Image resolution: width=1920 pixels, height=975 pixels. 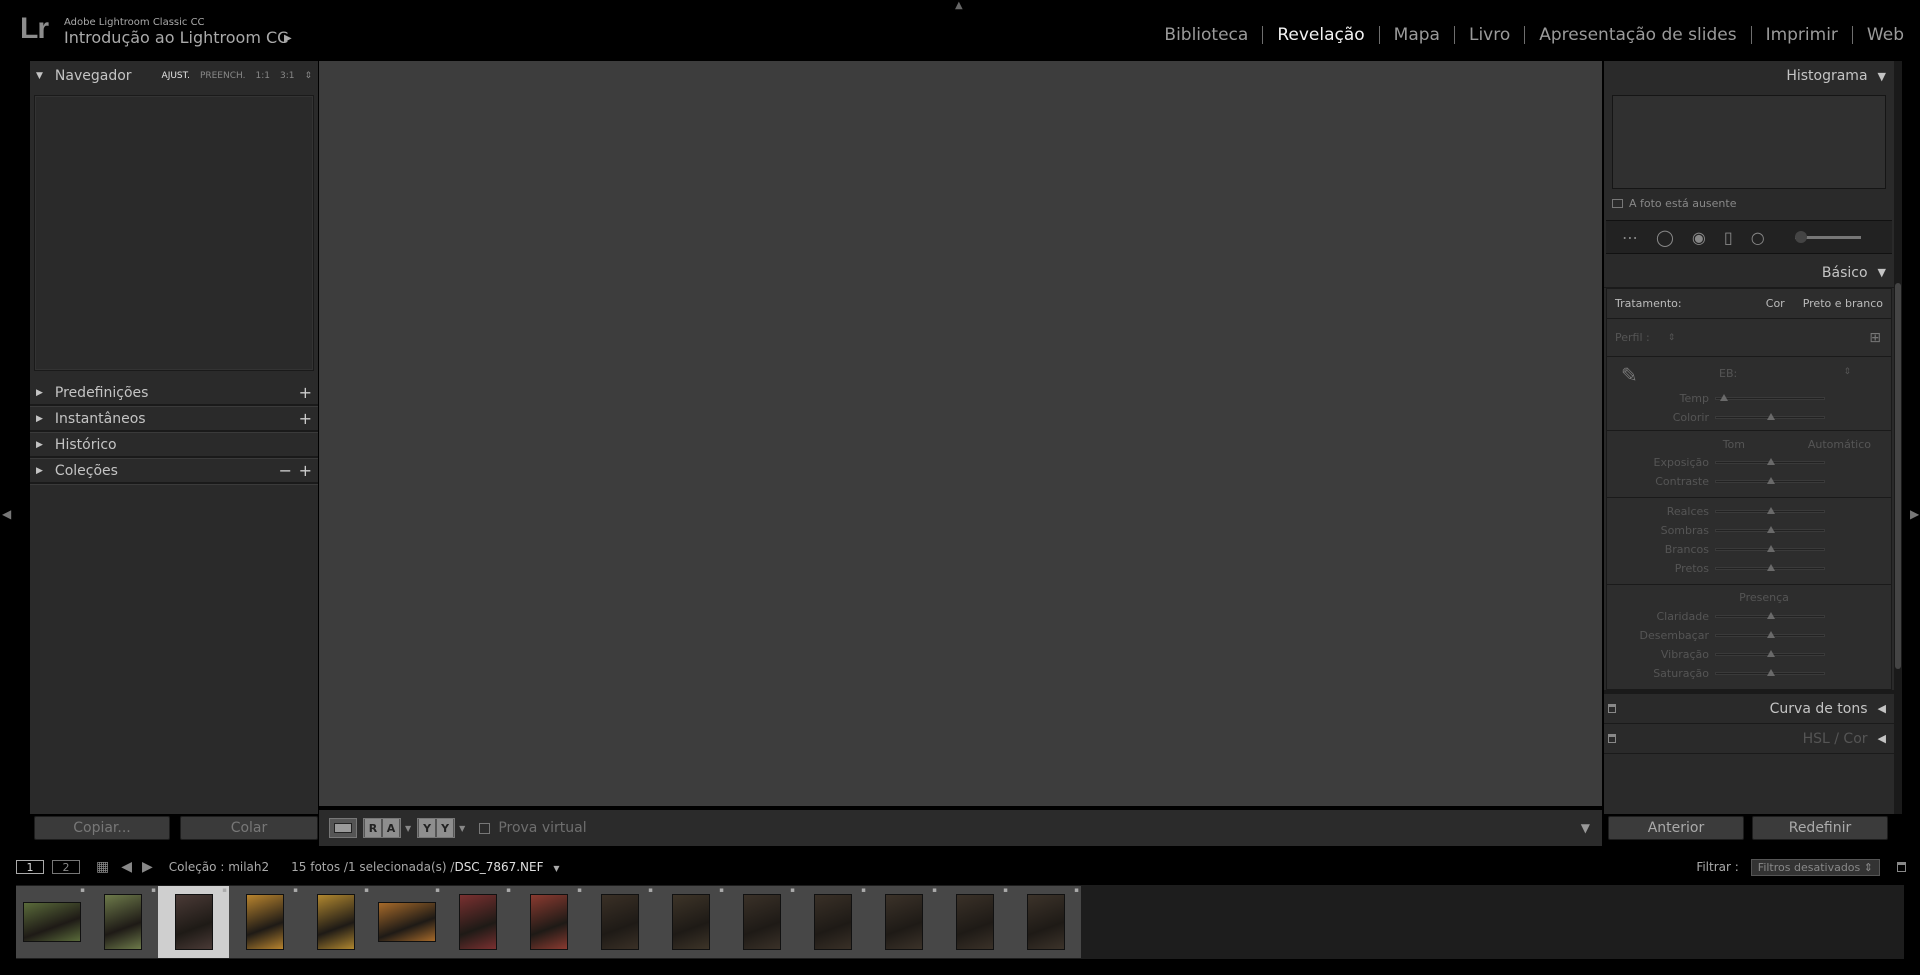 I want to click on graduated-filter-tool-icon: ▯, so click(x=1728, y=237).